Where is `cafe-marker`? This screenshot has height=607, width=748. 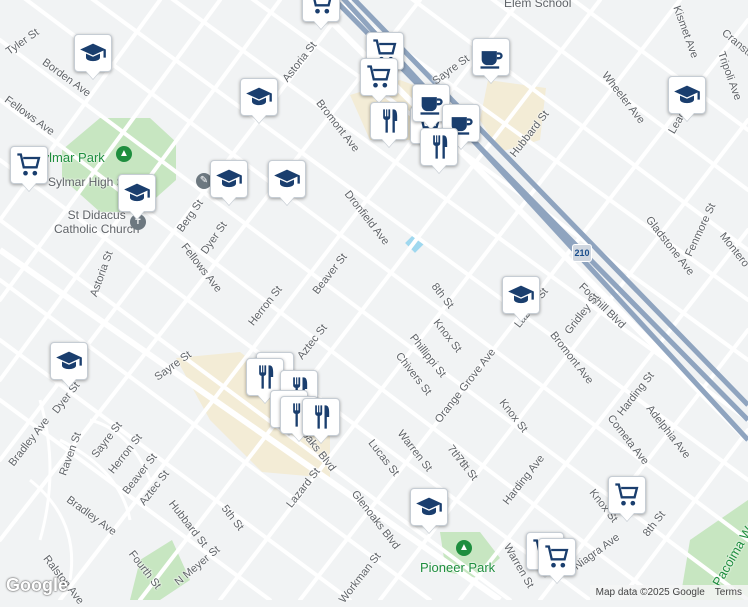 cafe-marker is located at coordinates (491, 57).